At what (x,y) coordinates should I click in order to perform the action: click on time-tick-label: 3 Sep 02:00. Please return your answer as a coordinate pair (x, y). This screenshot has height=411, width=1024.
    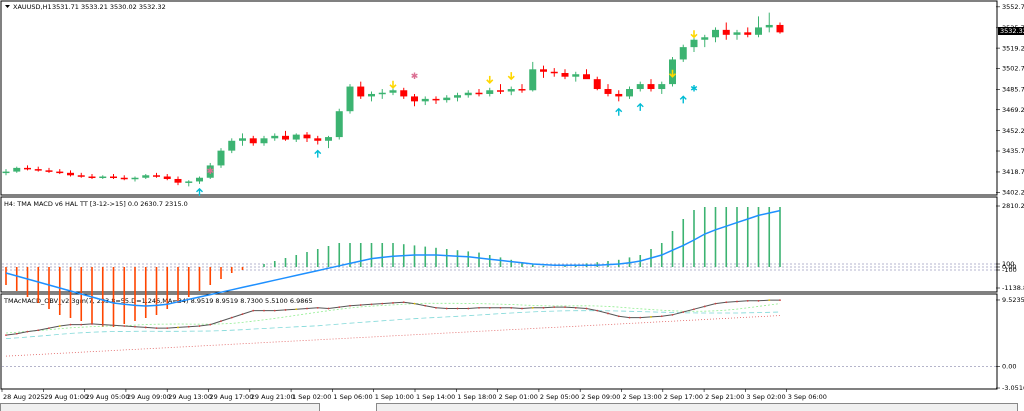
    Looking at the image, I should click on (765, 397).